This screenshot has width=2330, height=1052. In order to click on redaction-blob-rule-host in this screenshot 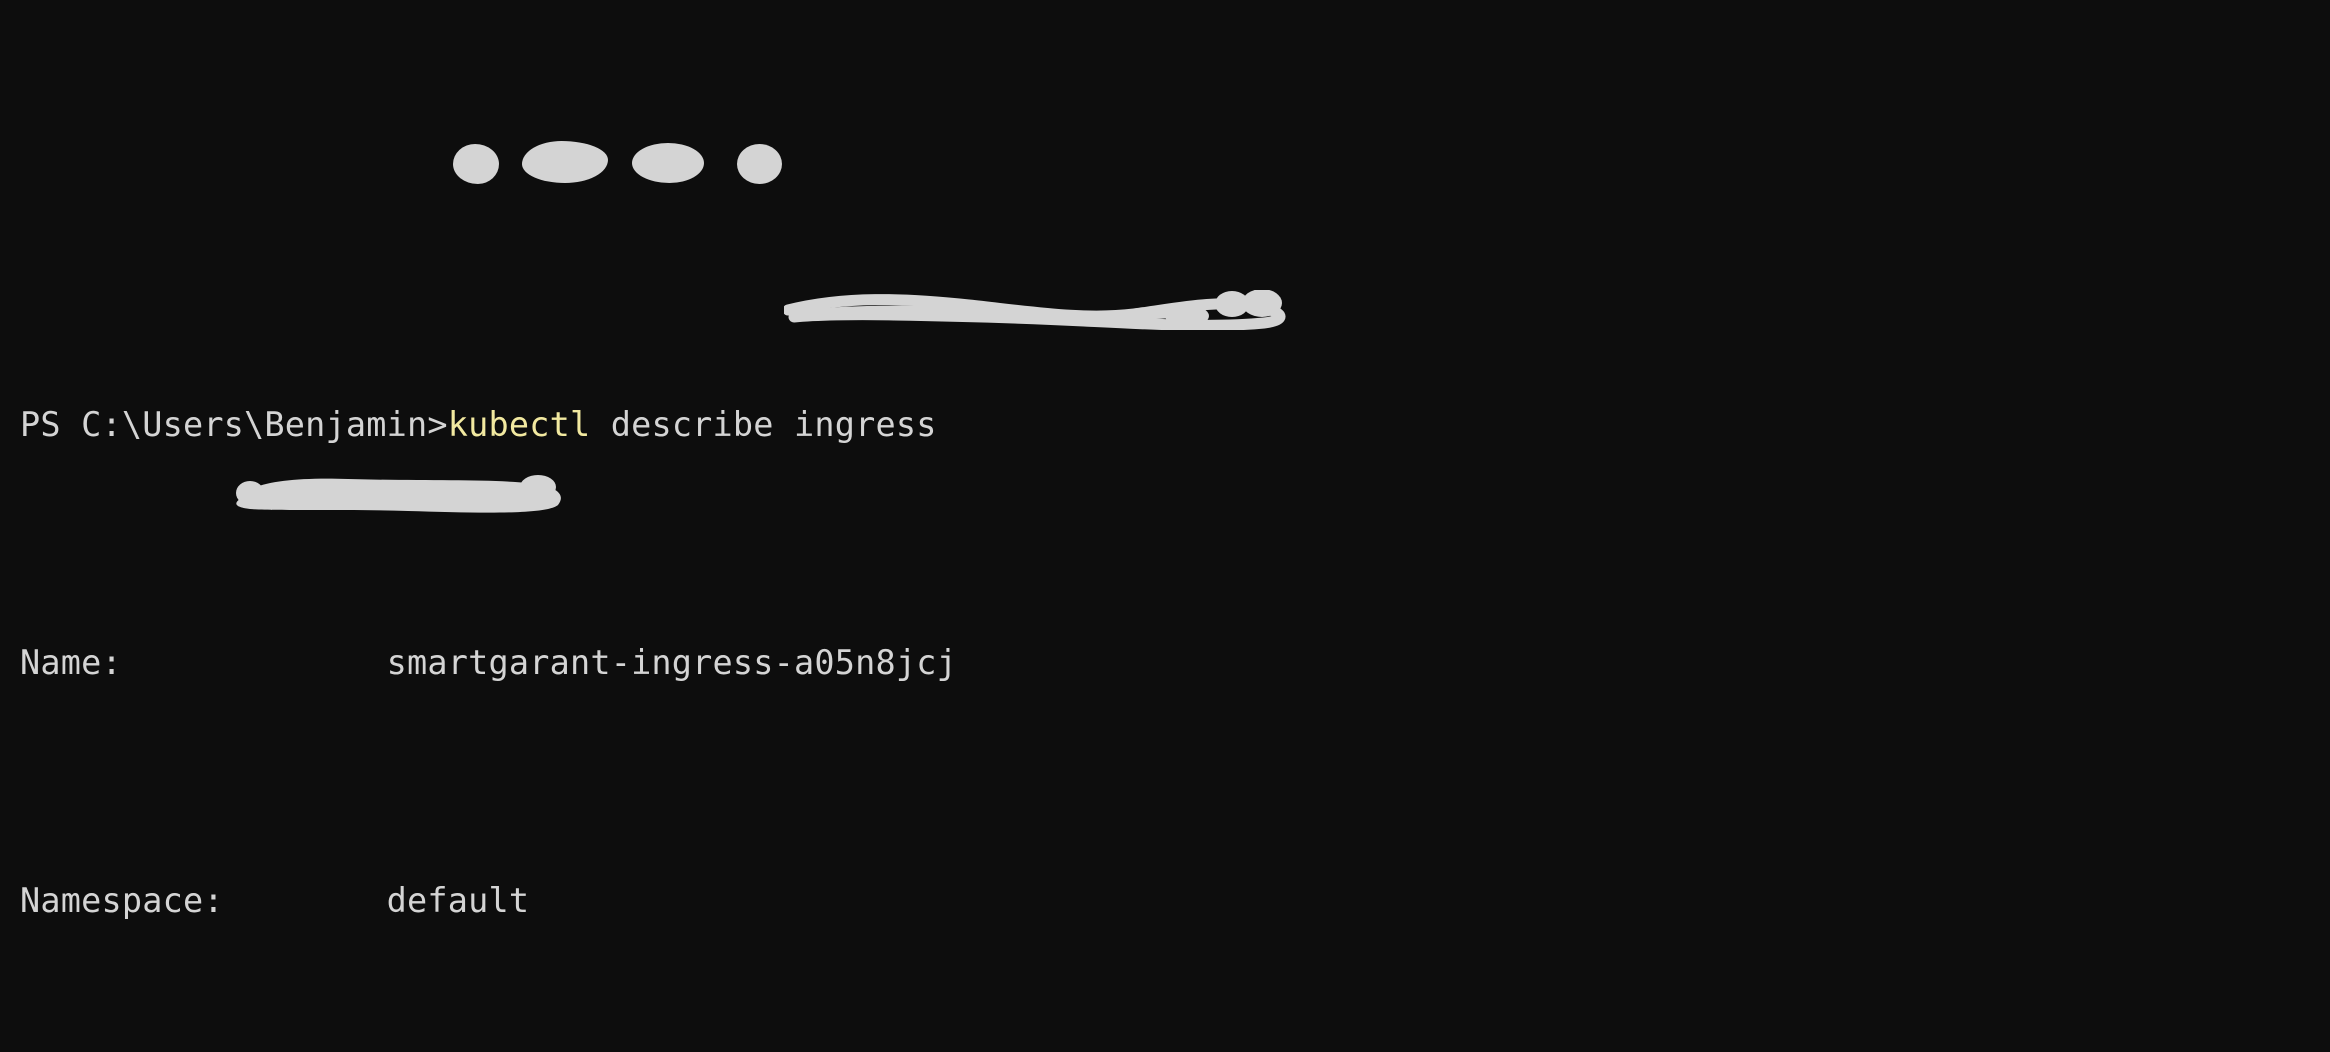, I will do `click(400, 495)`.